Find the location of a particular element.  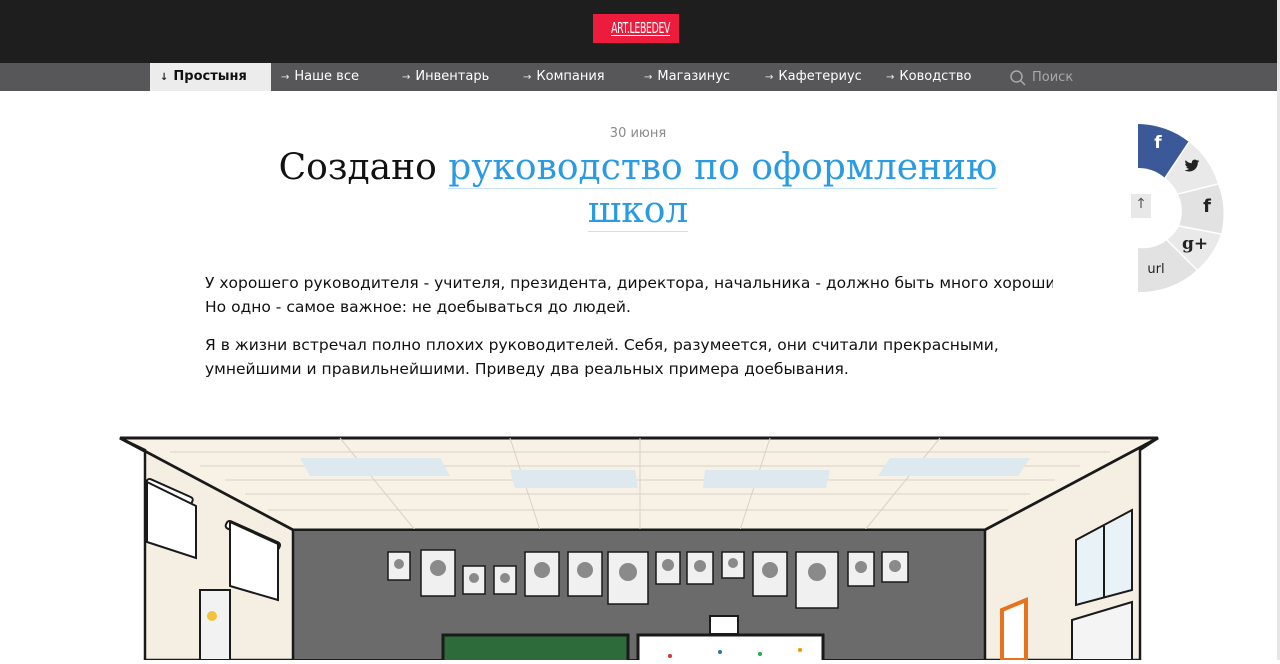

search-icon is located at coordinates (1018, 78).